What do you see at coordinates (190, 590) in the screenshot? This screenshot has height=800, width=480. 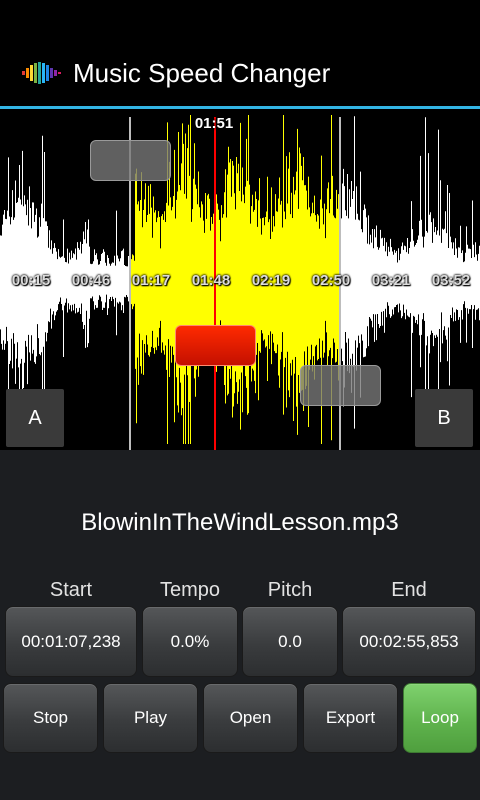 I see `tempo-label: Tempo` at bounding box center [190, 590].